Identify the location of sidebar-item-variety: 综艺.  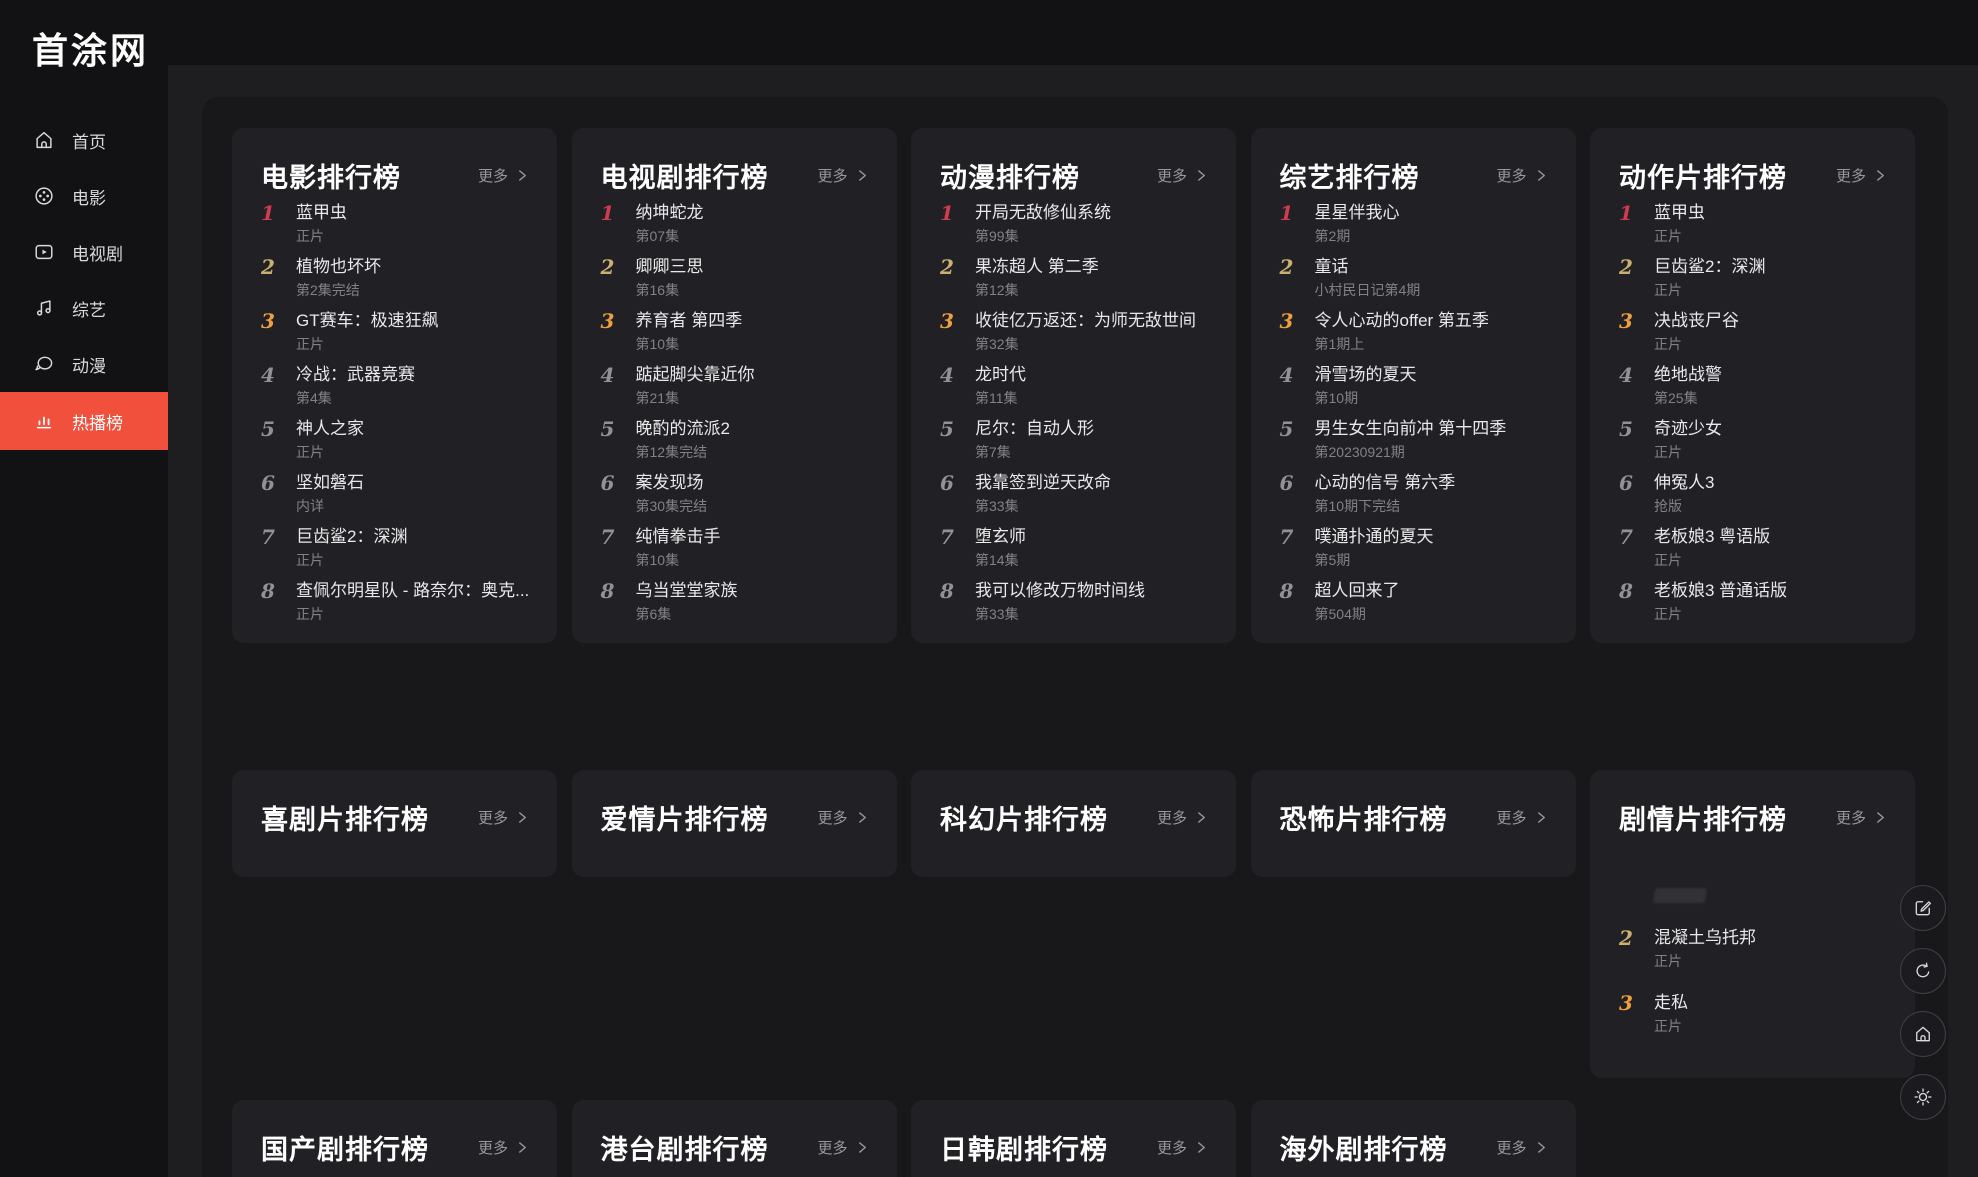
(84, 308).